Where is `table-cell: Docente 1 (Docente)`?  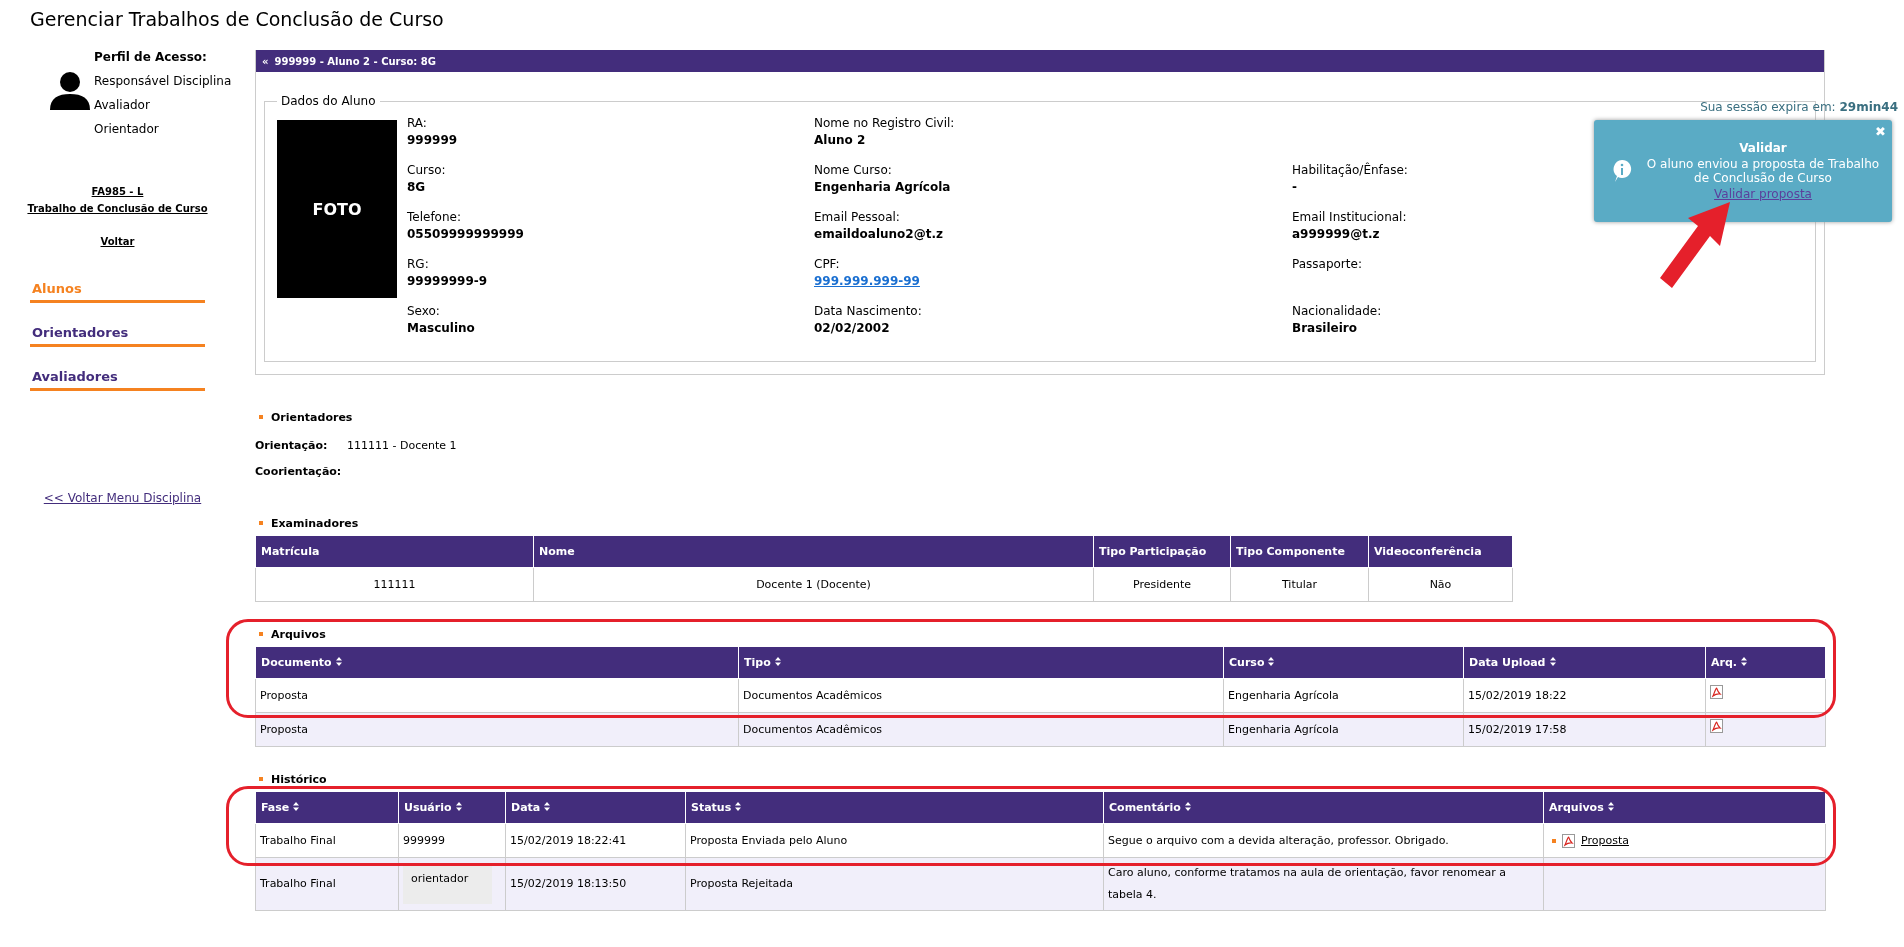
table-cell: Docente 1 (Docente) is located at coordinates (813, 584).